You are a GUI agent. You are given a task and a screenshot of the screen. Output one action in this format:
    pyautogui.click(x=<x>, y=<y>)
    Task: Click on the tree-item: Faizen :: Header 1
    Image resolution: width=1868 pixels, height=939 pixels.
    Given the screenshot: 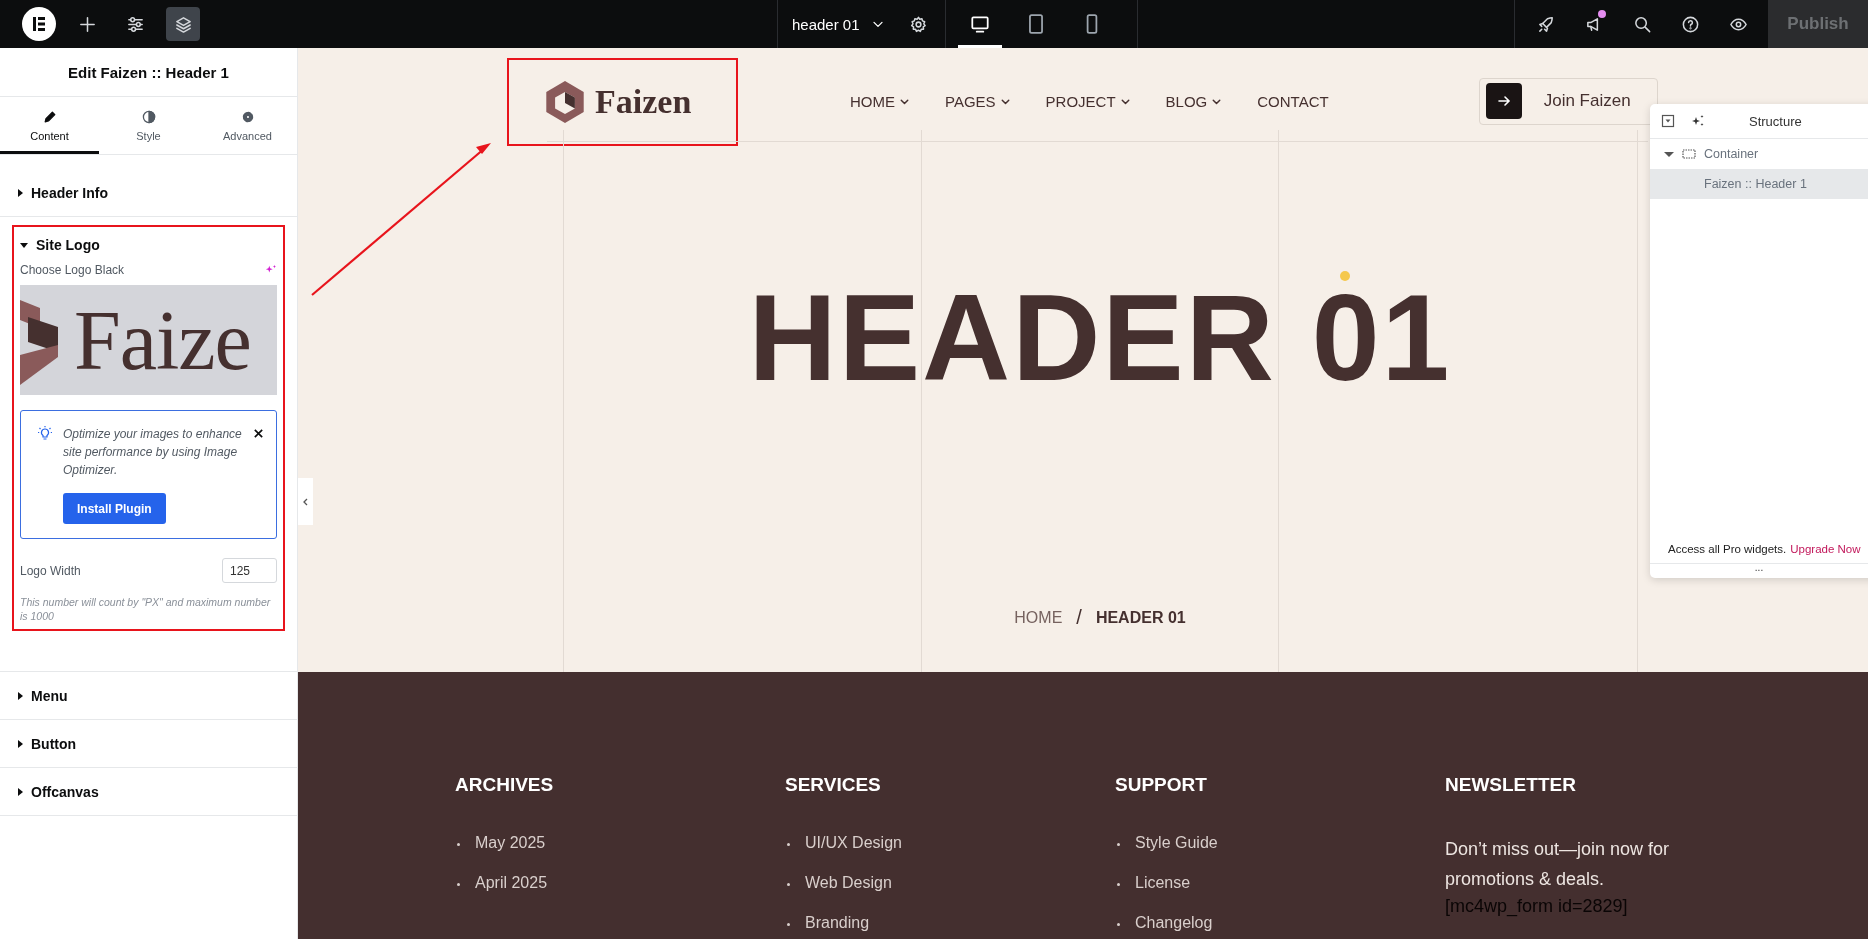 What is the action you would take?
    pyautogui.click(x=1759, y=184)
    